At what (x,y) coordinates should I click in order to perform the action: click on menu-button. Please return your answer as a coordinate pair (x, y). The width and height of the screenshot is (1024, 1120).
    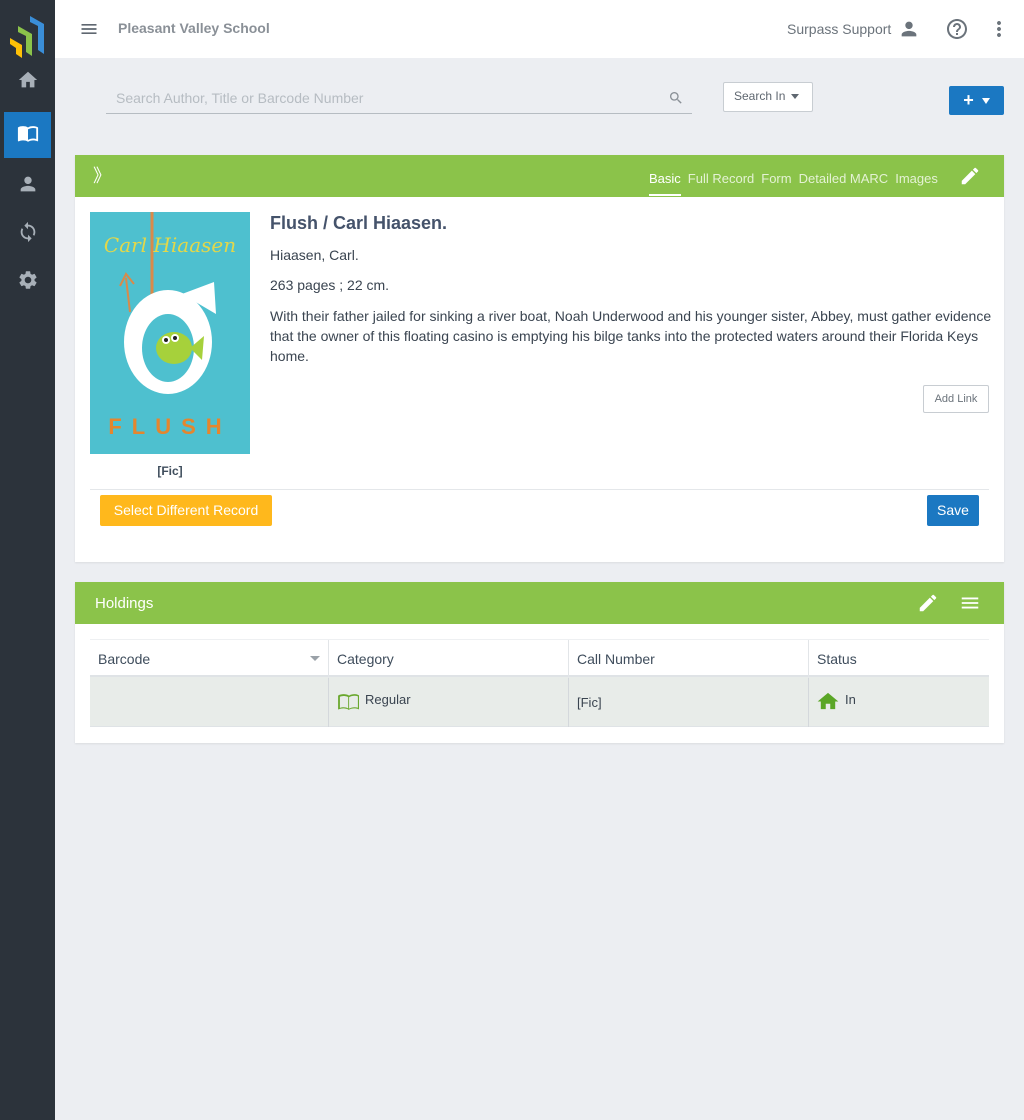
    Looking at the image, I should click on (89, 29).